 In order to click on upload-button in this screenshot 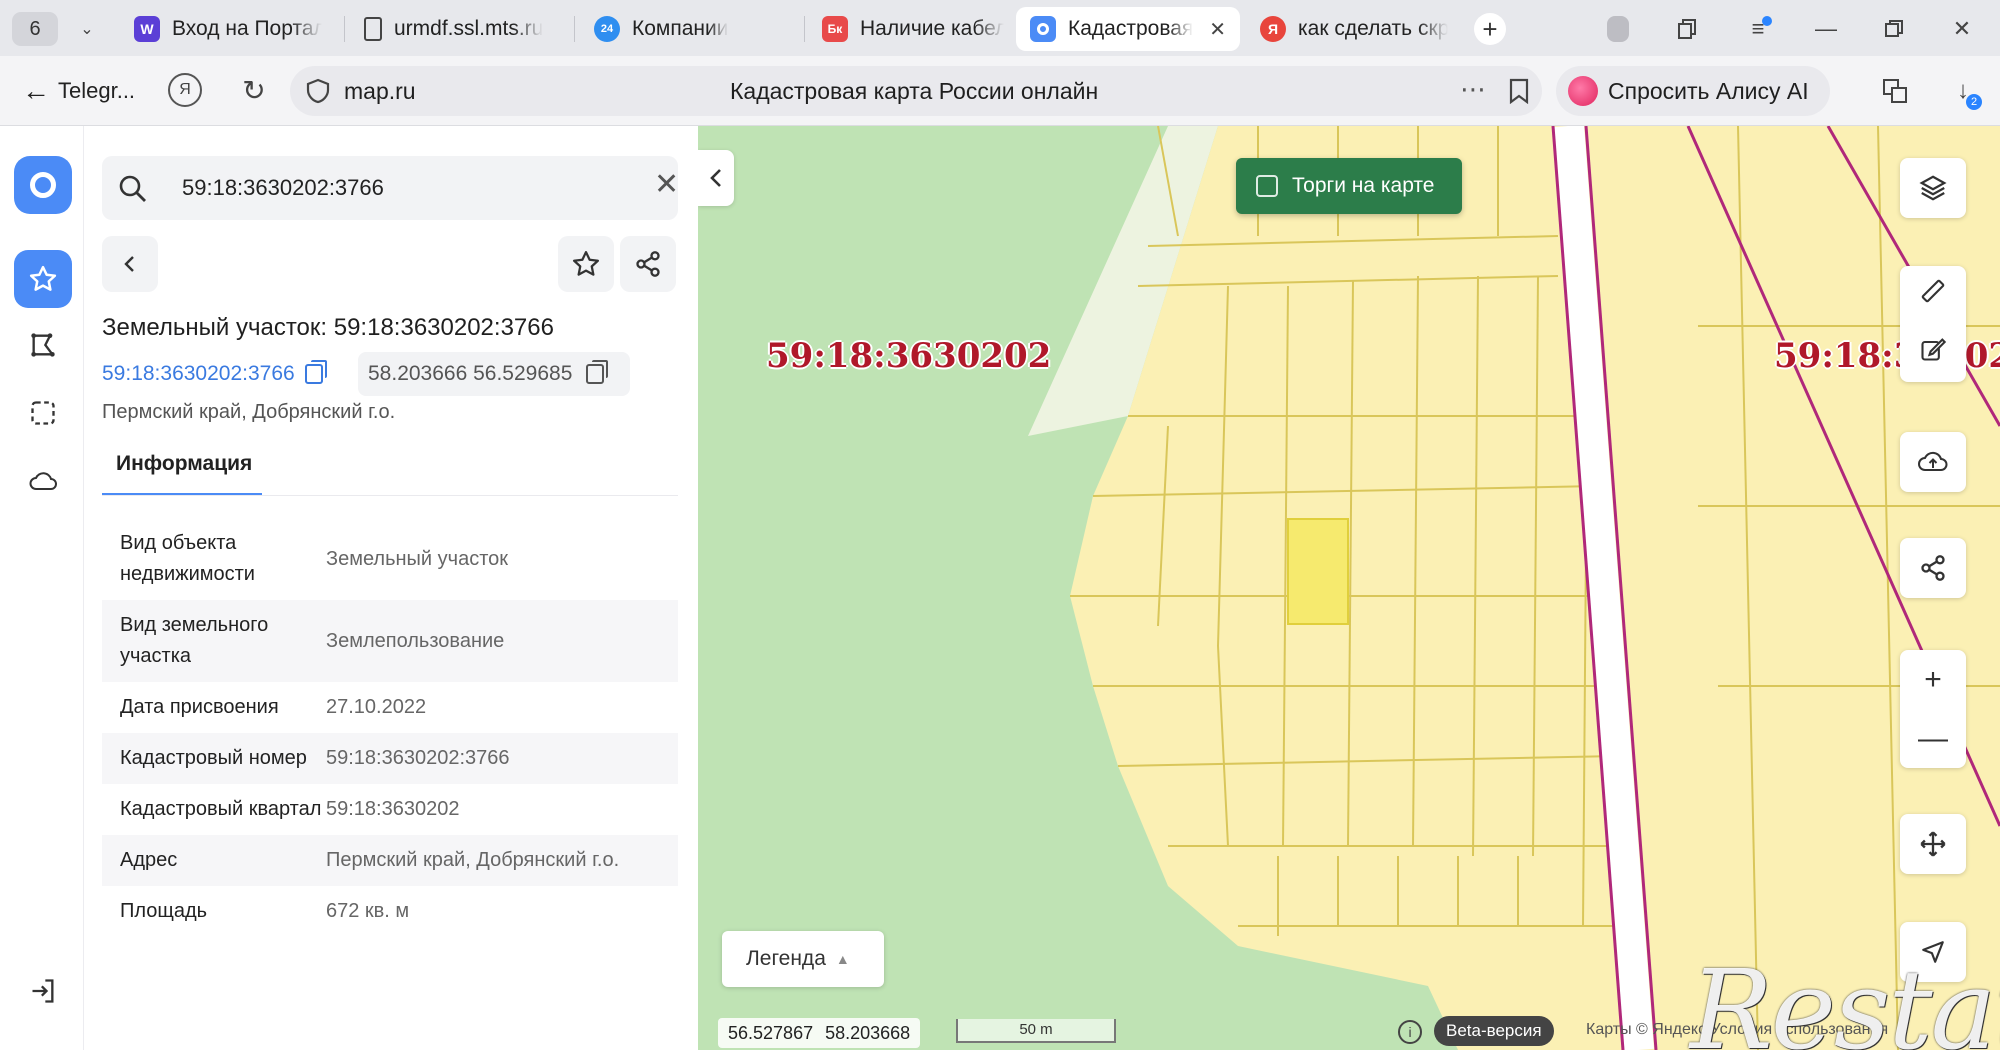, I will do `click(1933, 462)`.